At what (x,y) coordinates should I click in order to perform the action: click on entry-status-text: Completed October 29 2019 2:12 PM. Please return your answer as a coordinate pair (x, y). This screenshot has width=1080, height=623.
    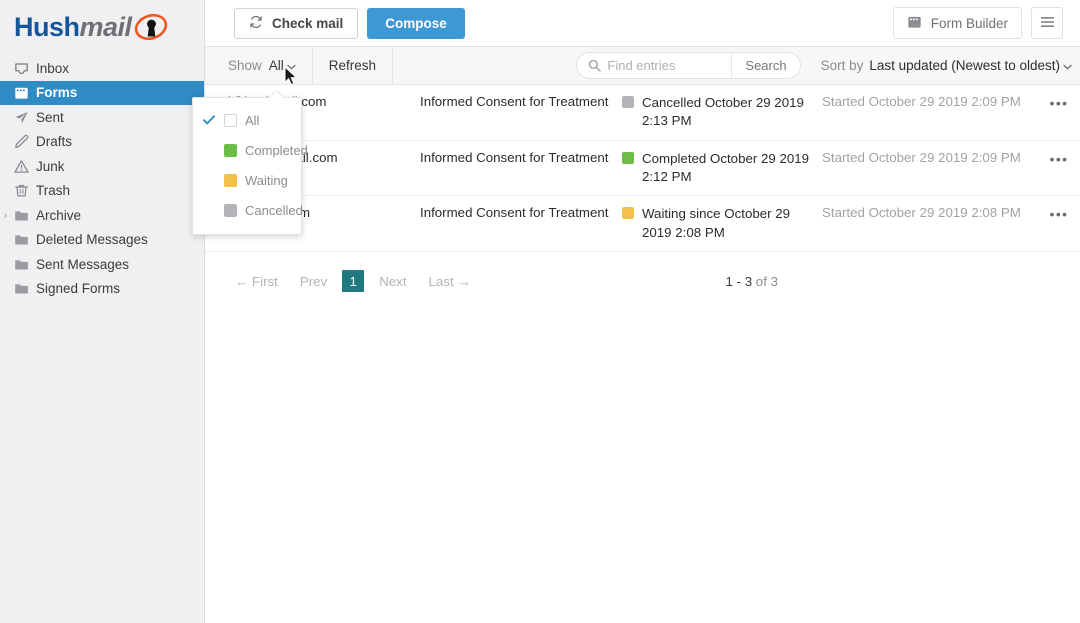
    Looking at the image, I should click on (726, 167).